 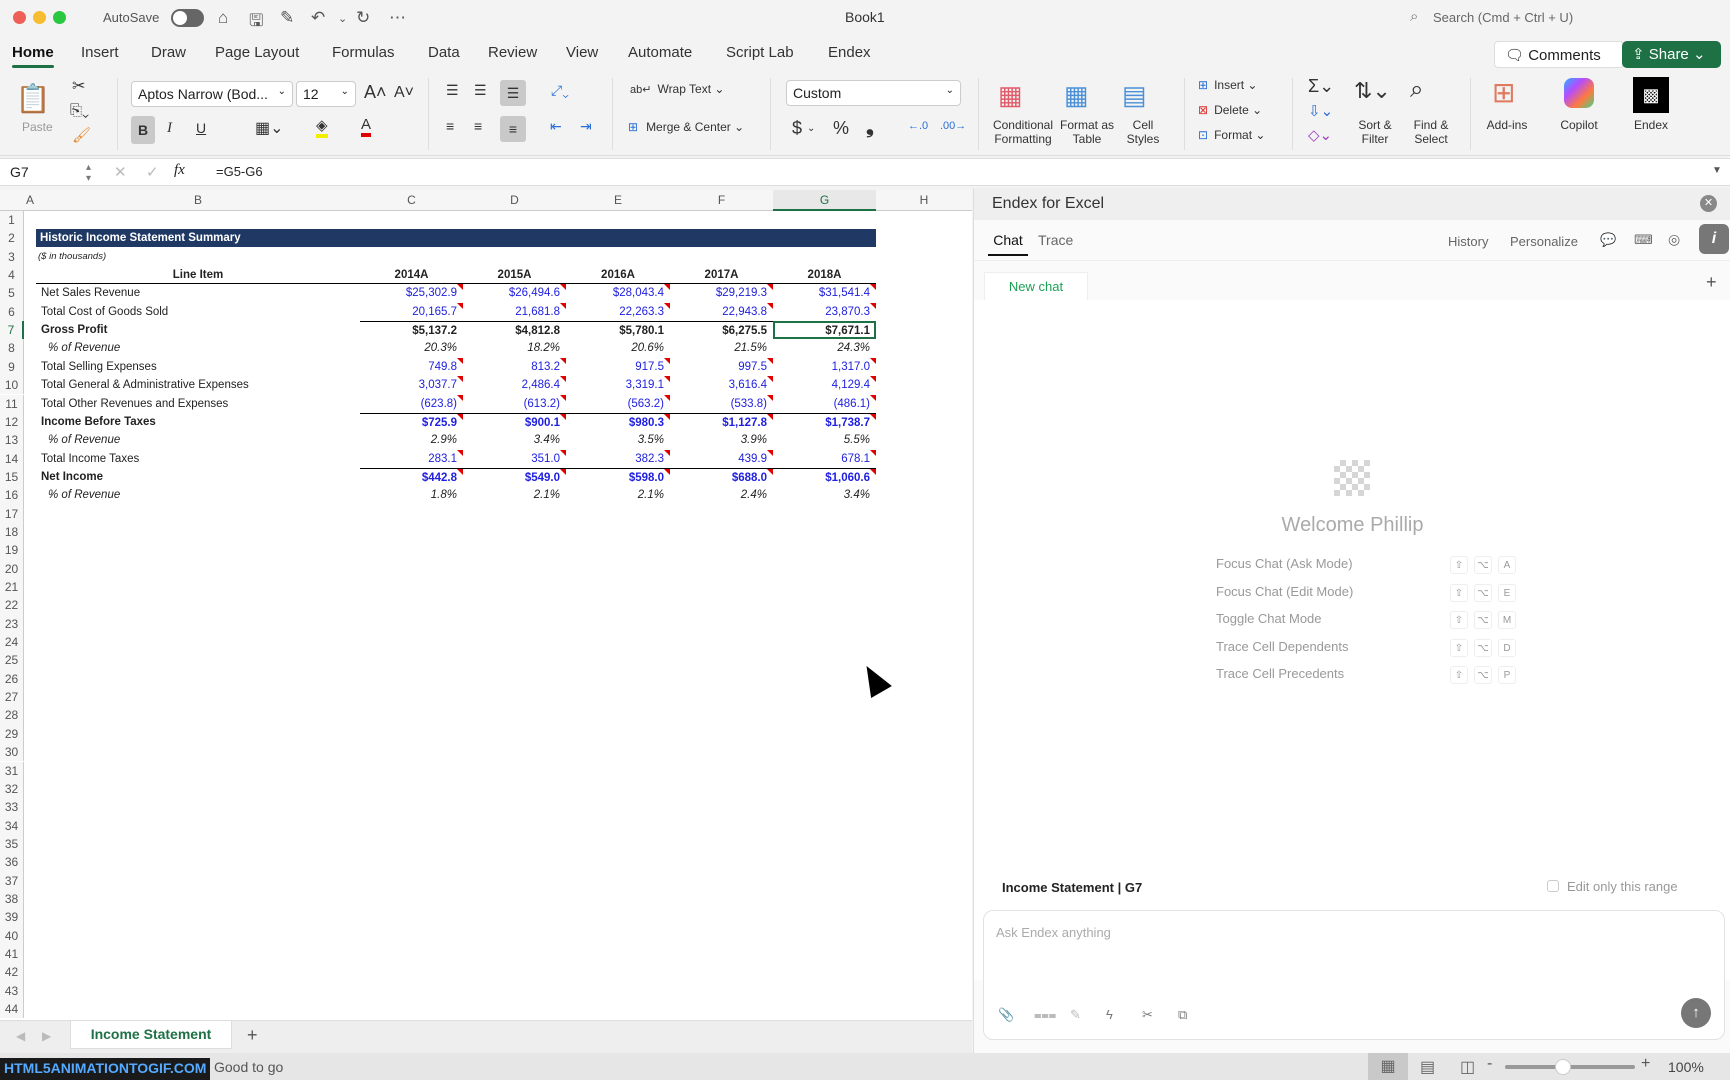 What do you see at coordinates (72, 257) in the screenshot?
I see `table-subtitle: ($ in thousands)` at bounding box center [72, 257].